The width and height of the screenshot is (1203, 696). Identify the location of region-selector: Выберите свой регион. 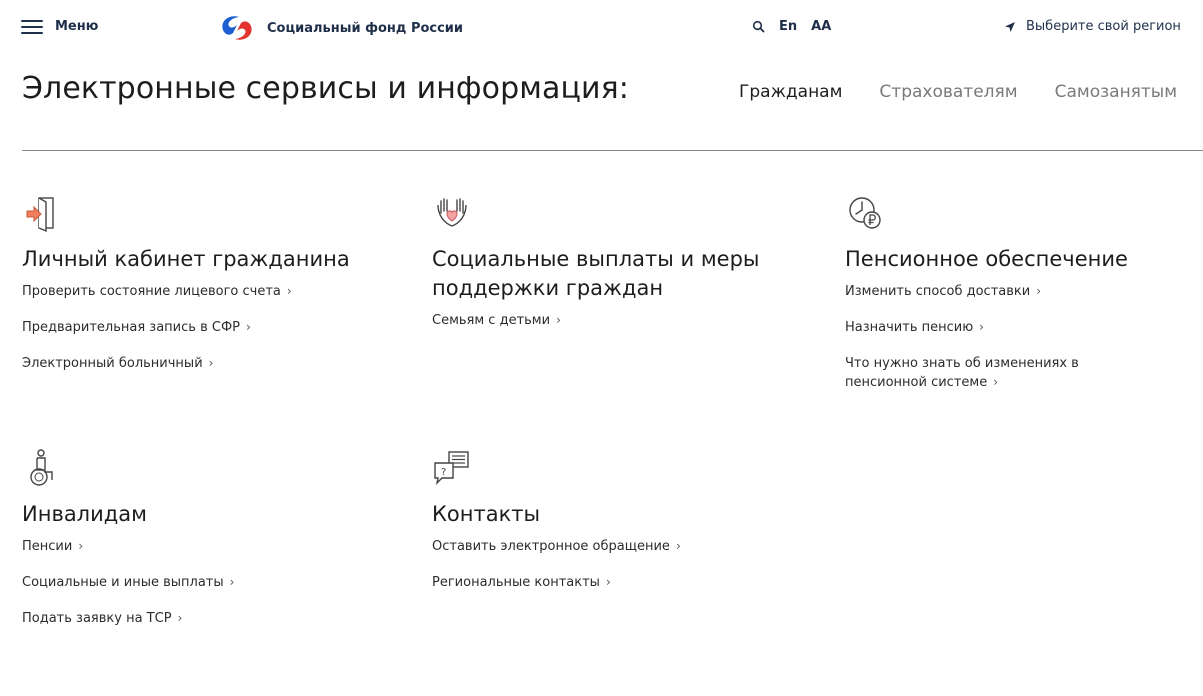
(1092, 26).